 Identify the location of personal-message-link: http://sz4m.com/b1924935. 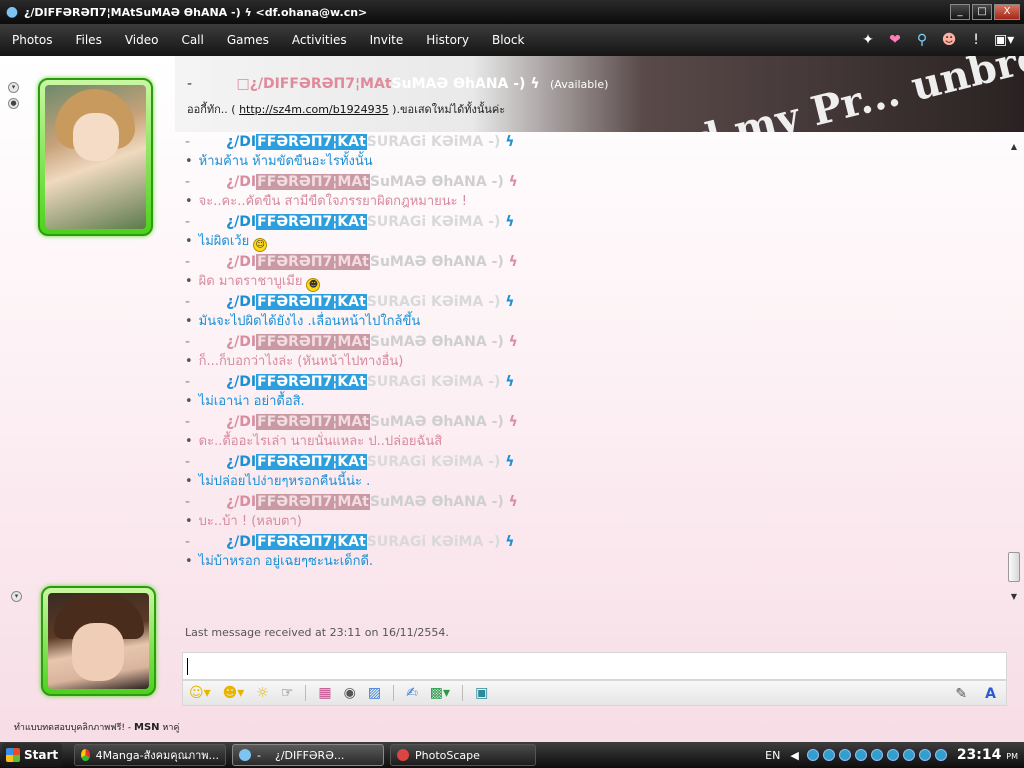
(314, 109).